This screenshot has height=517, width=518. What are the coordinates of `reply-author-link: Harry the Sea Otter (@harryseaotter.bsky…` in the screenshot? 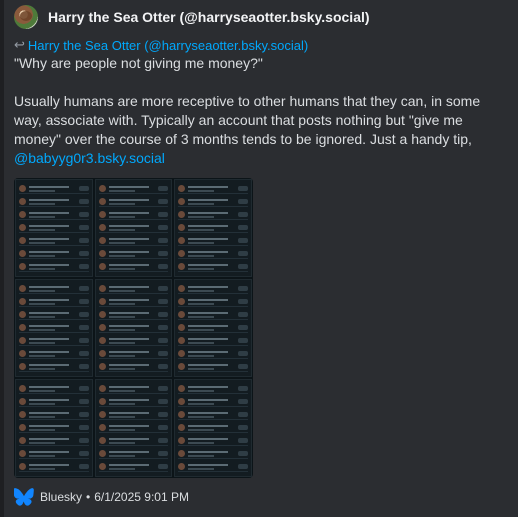 It's located at (168, 45).